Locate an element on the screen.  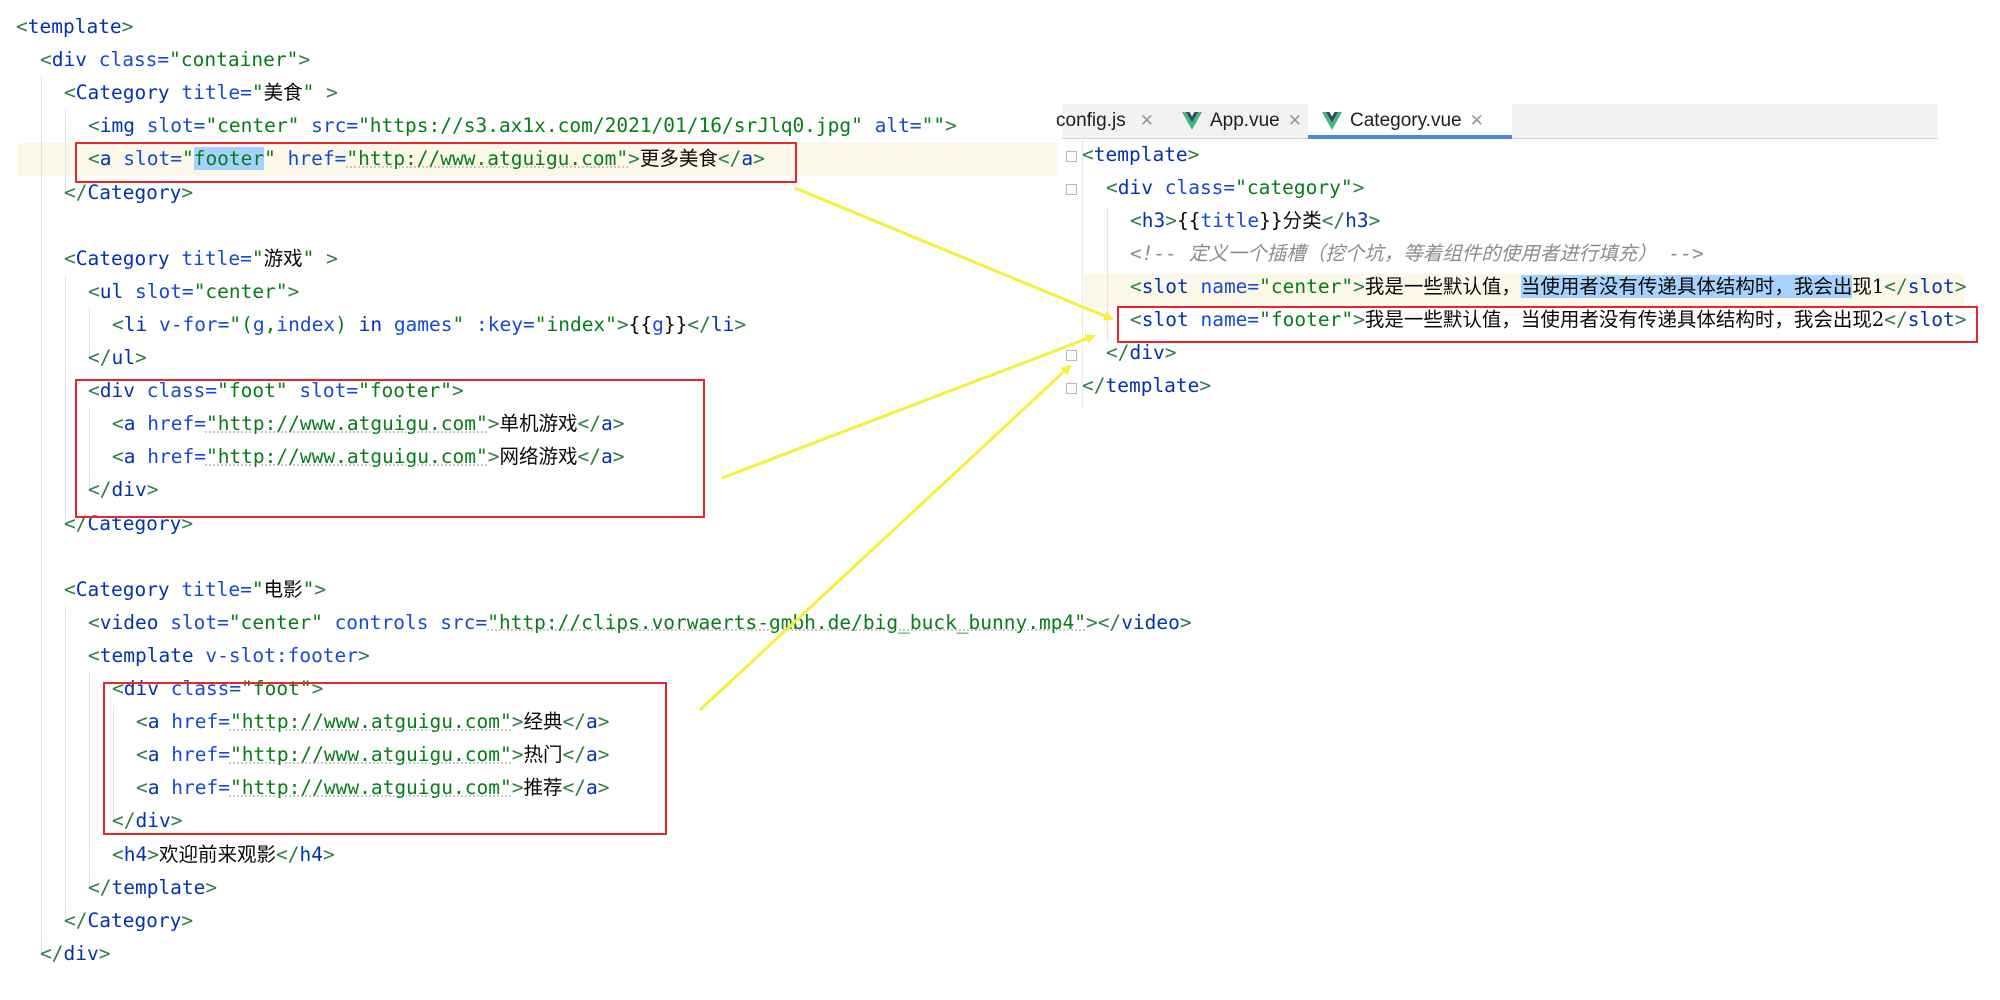
arrow-game-to-footer-slot is located at coordinates (908, 407).